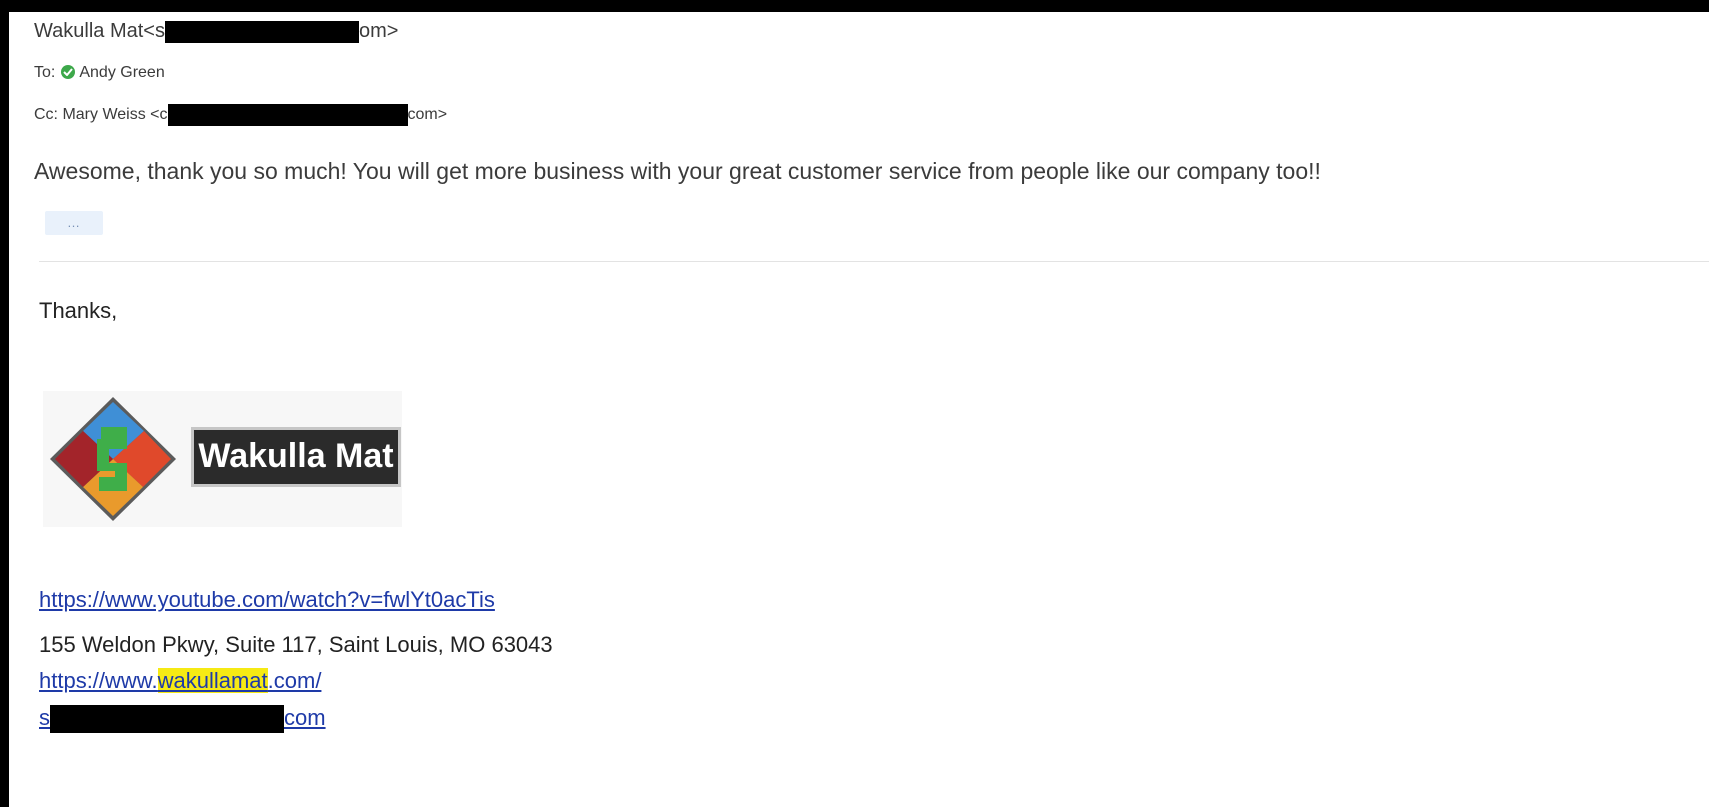 Image resolution: width=1709 pixels, height=807 pixels. What do you see at coordinates (121, 72) in the screenshot?
I see `recipient-name: Andy Green` at bounding box center [121, 72].